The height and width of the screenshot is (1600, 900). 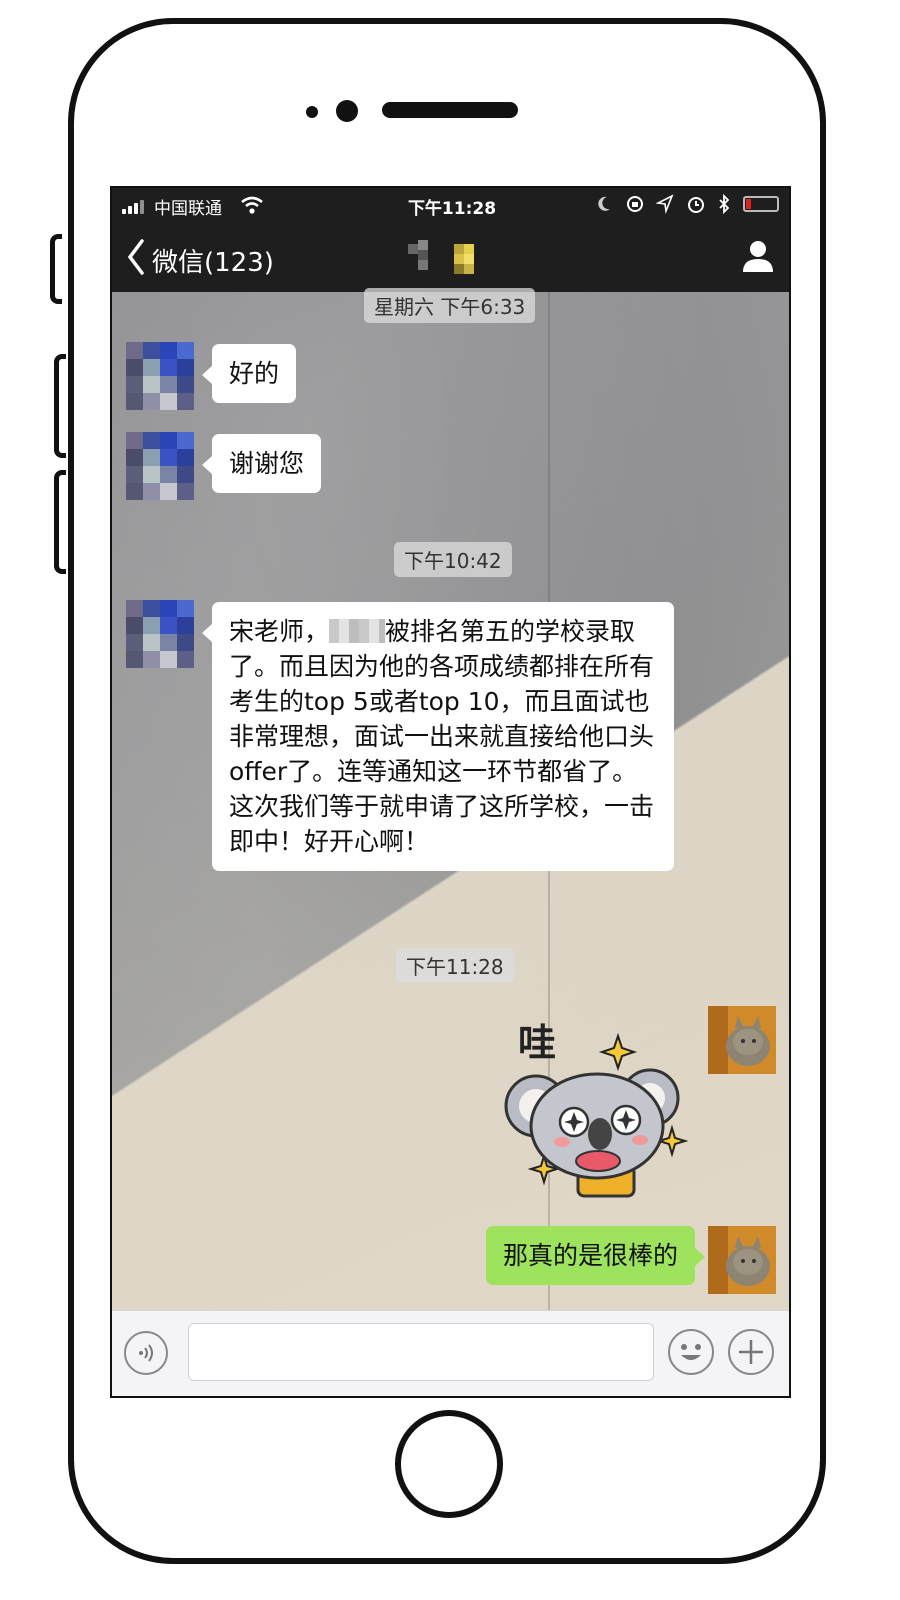 I want to click on plus-icon, so click(x=751, y=1352).